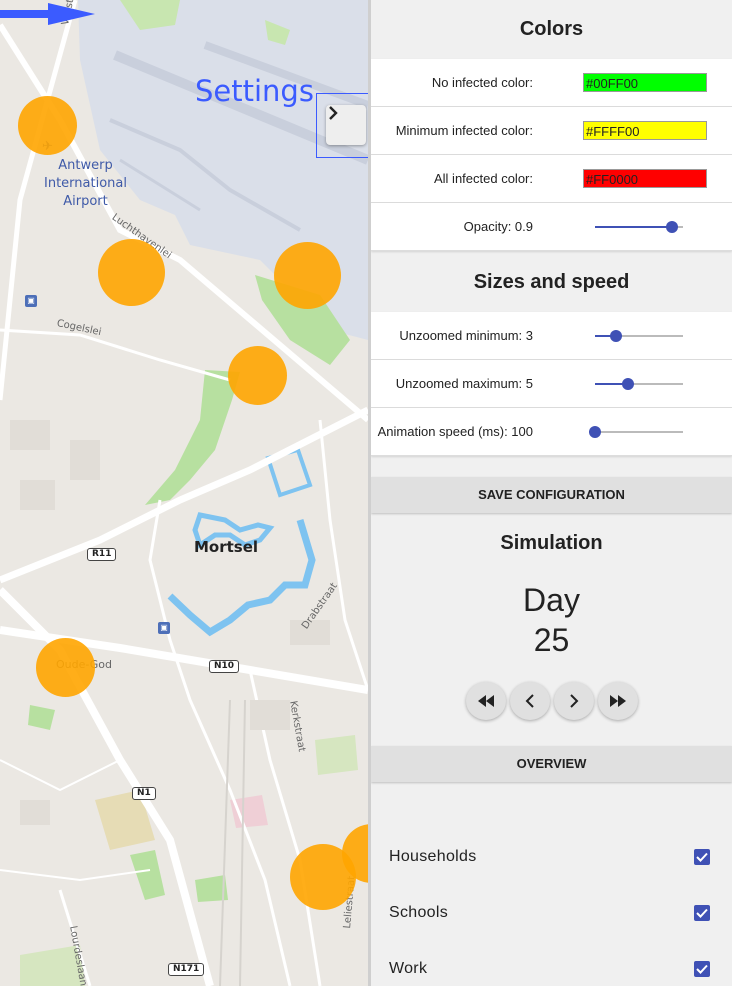  What do you see at coordinates (144, 793) in the screenshot?
I see `road-shield: N1` at bounding box center [144, 793].